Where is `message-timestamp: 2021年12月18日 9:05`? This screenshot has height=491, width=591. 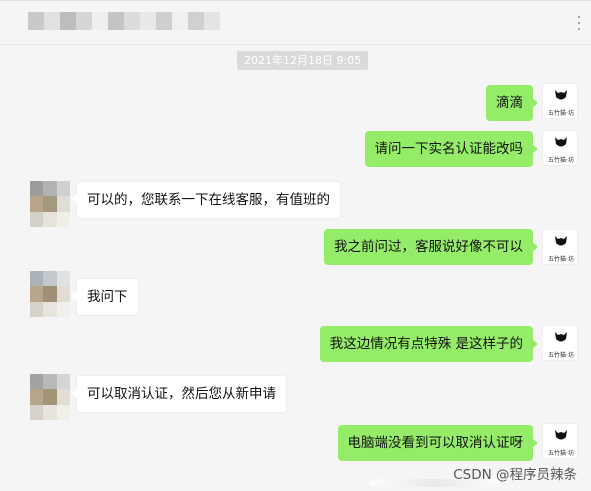
message-timestamp: 2021年12月18日 9:05 is located at coordinates (303, 60).